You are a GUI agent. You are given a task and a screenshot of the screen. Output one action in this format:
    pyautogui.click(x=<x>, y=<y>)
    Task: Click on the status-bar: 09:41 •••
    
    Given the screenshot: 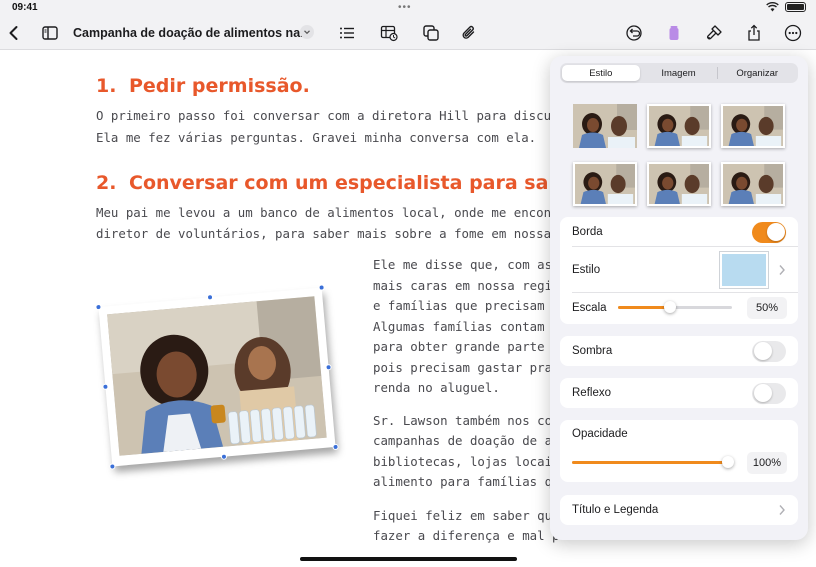 What is the action you would take?
    pyautogui.click(x=408, y=8)
    